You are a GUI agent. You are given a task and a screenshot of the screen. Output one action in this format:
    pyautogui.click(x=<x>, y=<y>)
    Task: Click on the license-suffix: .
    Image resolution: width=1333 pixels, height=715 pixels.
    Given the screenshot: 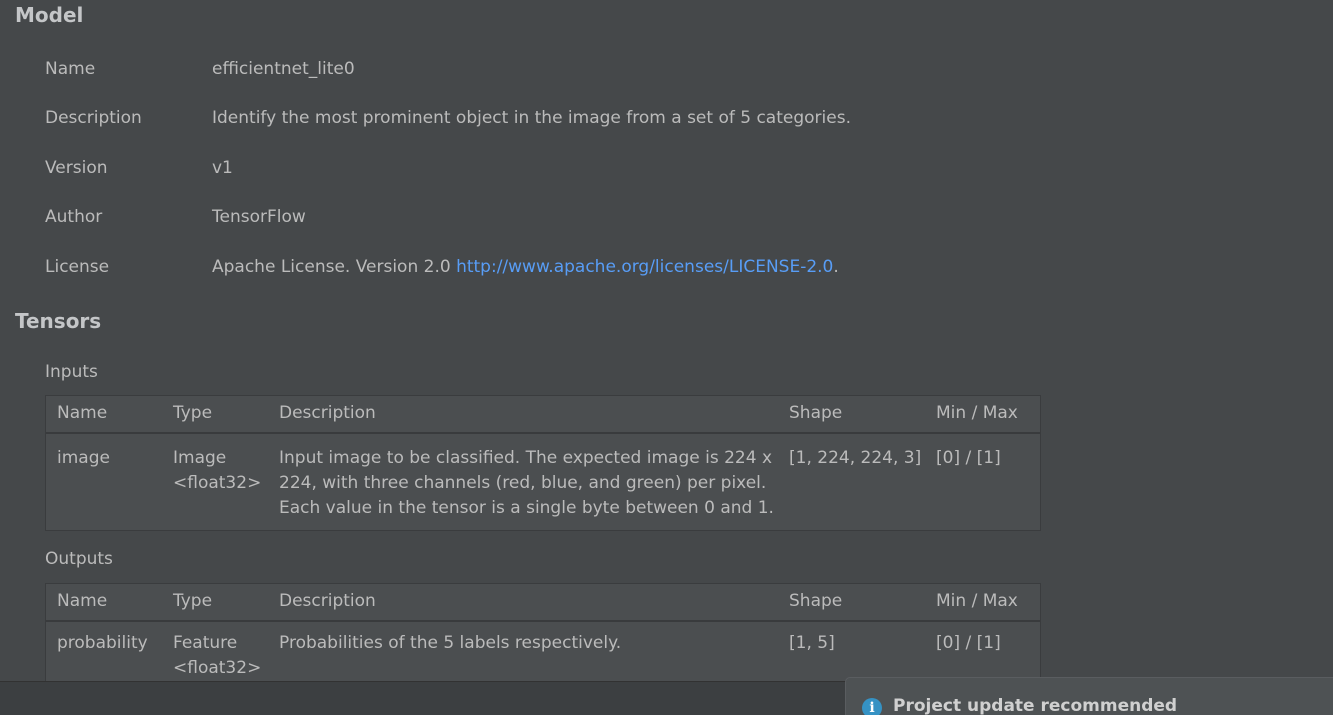 What is the action you would take?
    pyautogui.click(x=836, y=267)
    